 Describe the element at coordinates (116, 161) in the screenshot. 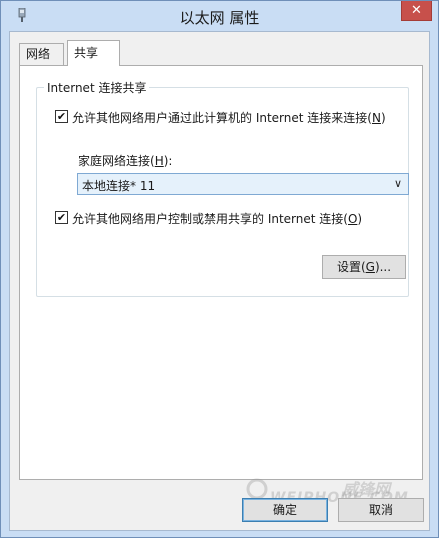

I see `home-network-label-text: 家庭网络连接(` at that location.